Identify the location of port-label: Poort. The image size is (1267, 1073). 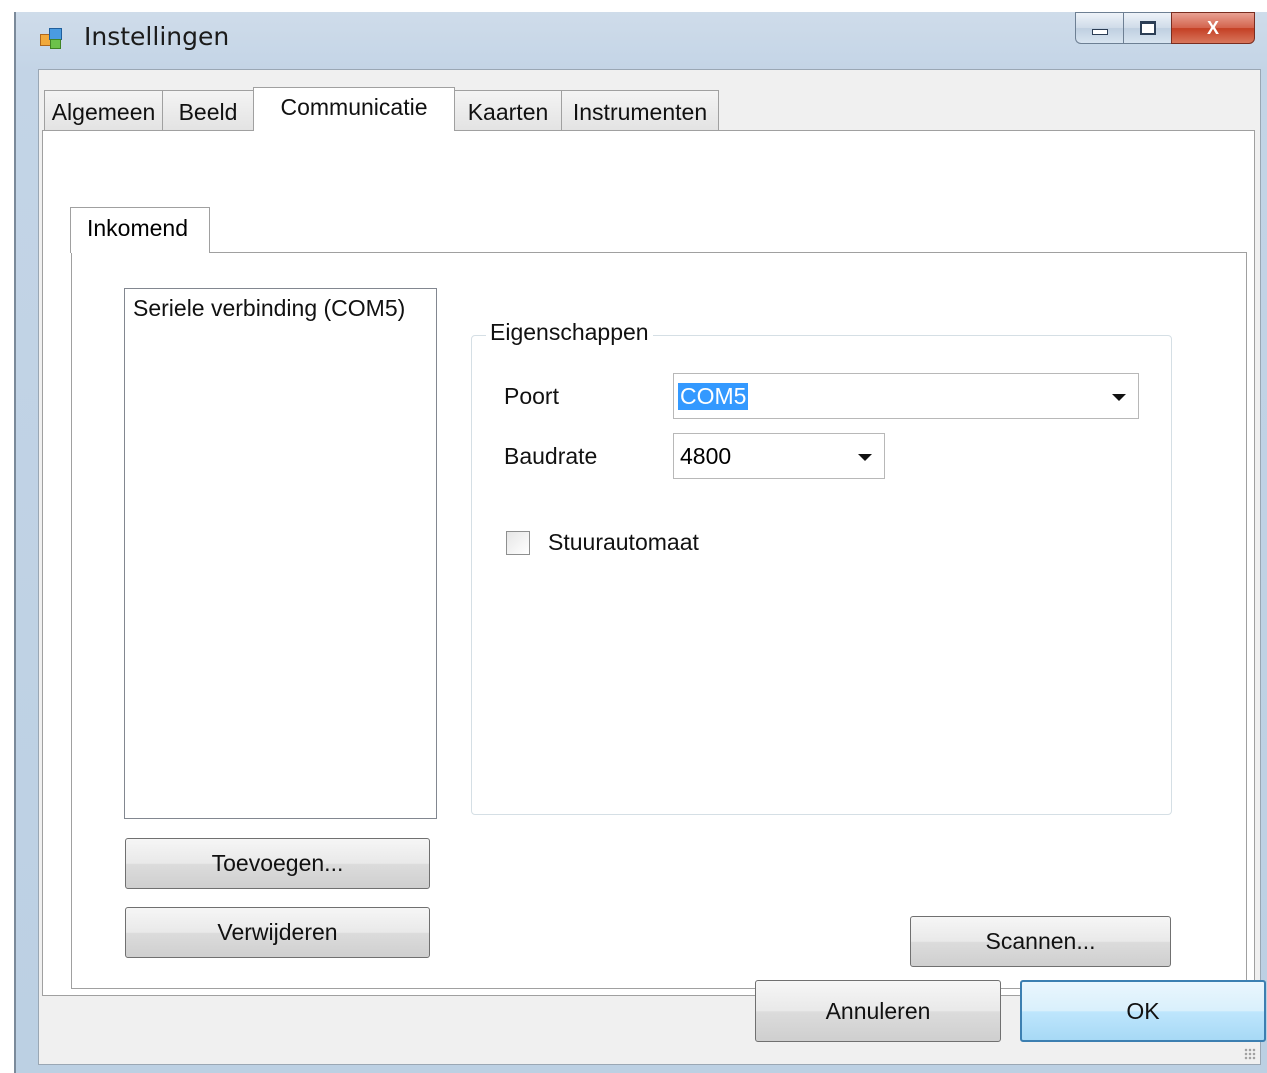
(531, 396).